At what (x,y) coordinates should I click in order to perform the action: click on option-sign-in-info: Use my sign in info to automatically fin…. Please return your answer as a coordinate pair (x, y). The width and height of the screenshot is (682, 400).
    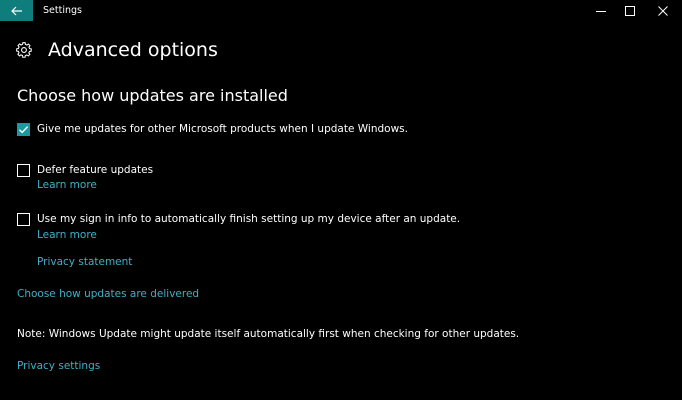
    Looking at the image, I should click on (238, 219).